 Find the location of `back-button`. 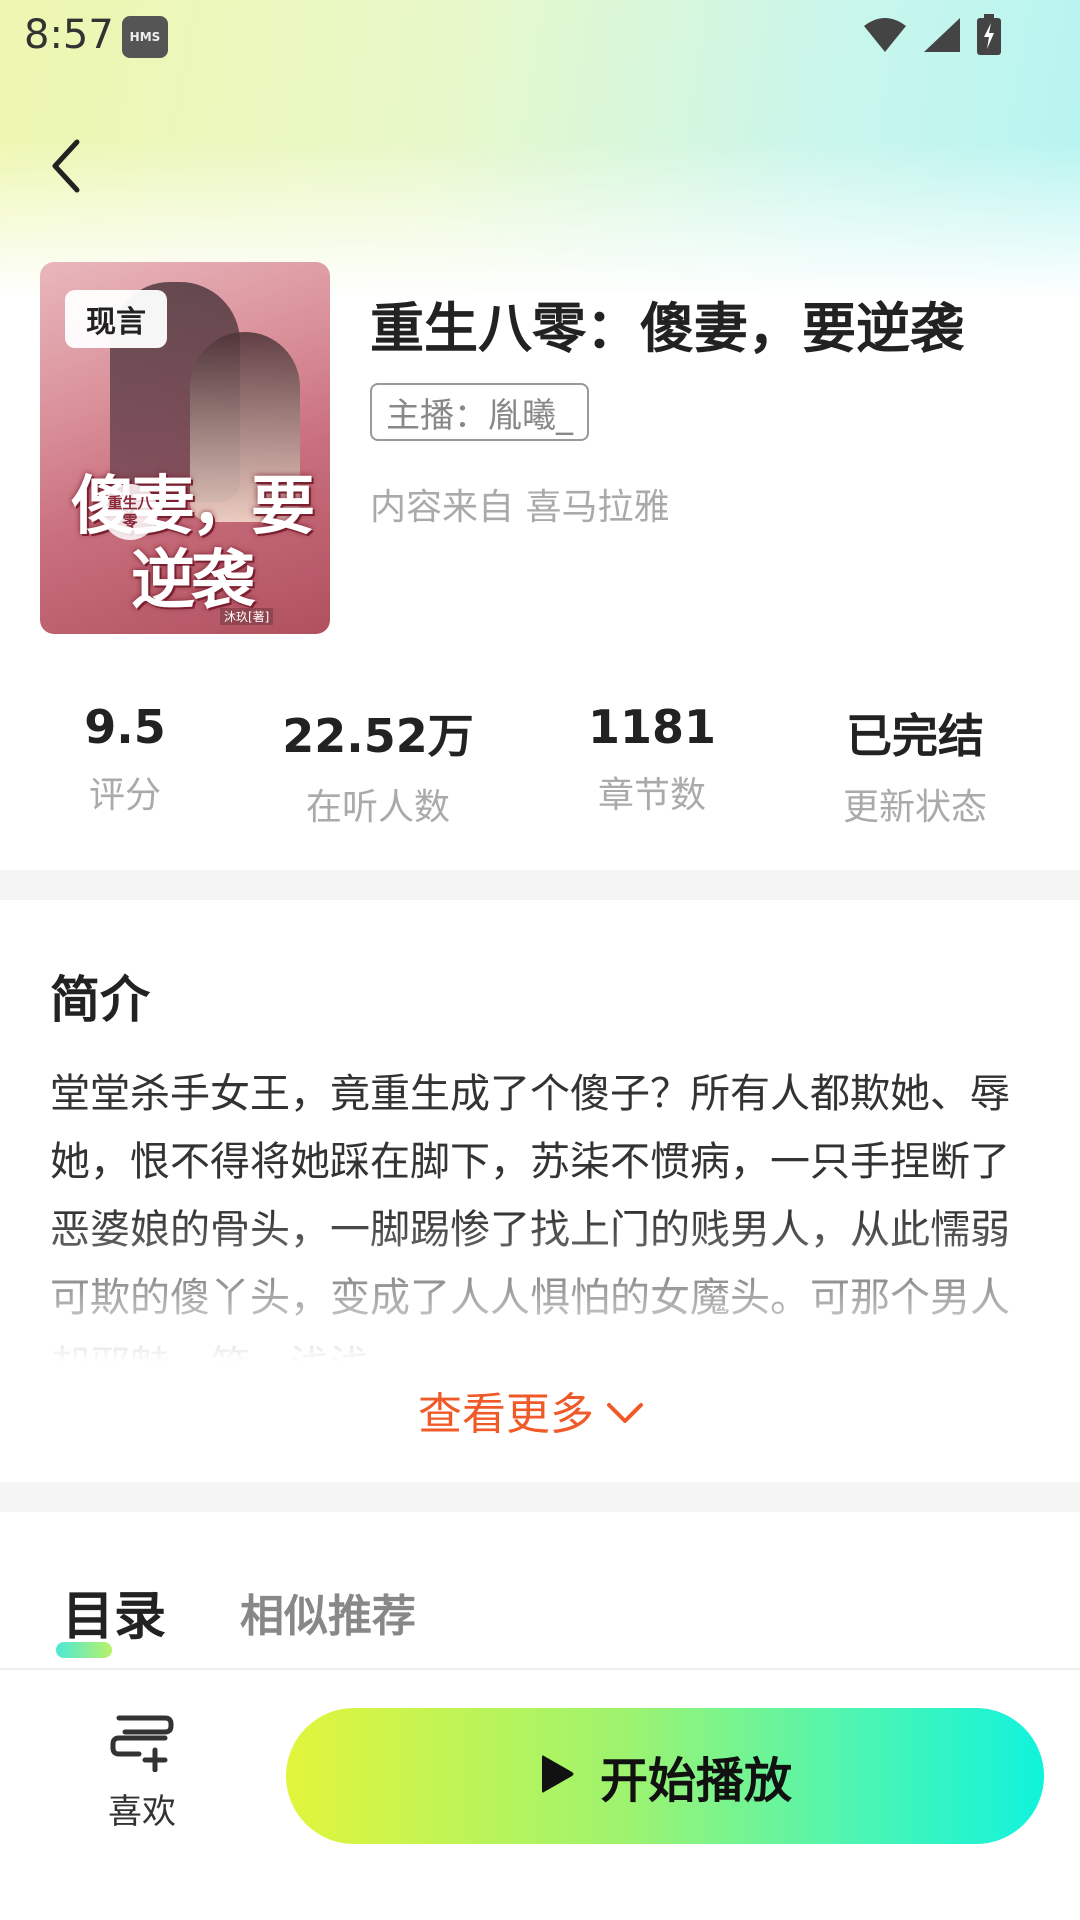

back-button is located at coordinates (66, 168).